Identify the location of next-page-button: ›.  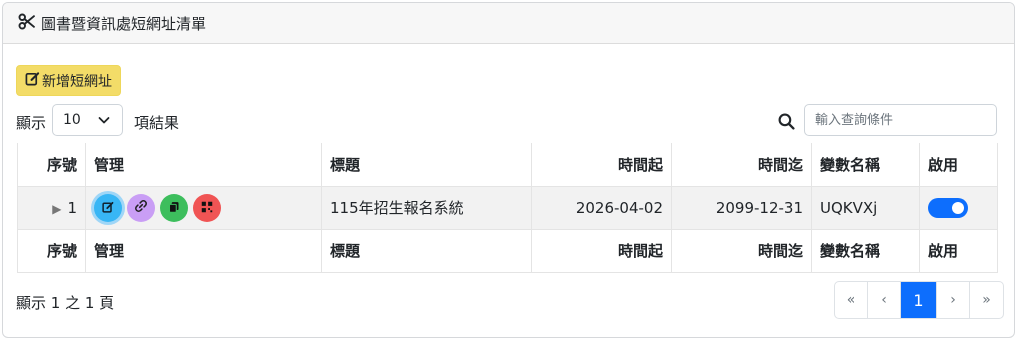
(953, 300).